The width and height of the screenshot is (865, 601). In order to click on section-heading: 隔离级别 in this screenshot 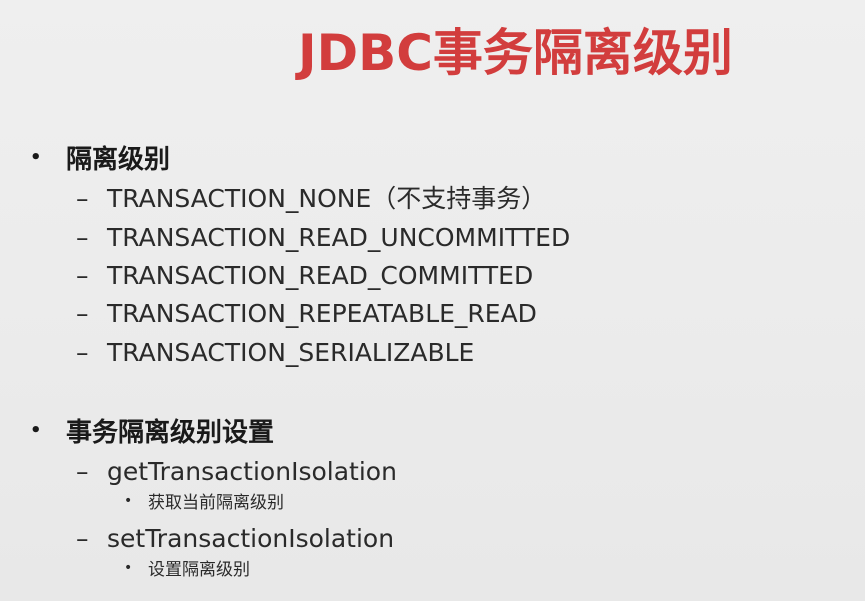, I will do `click(118, 160)`.